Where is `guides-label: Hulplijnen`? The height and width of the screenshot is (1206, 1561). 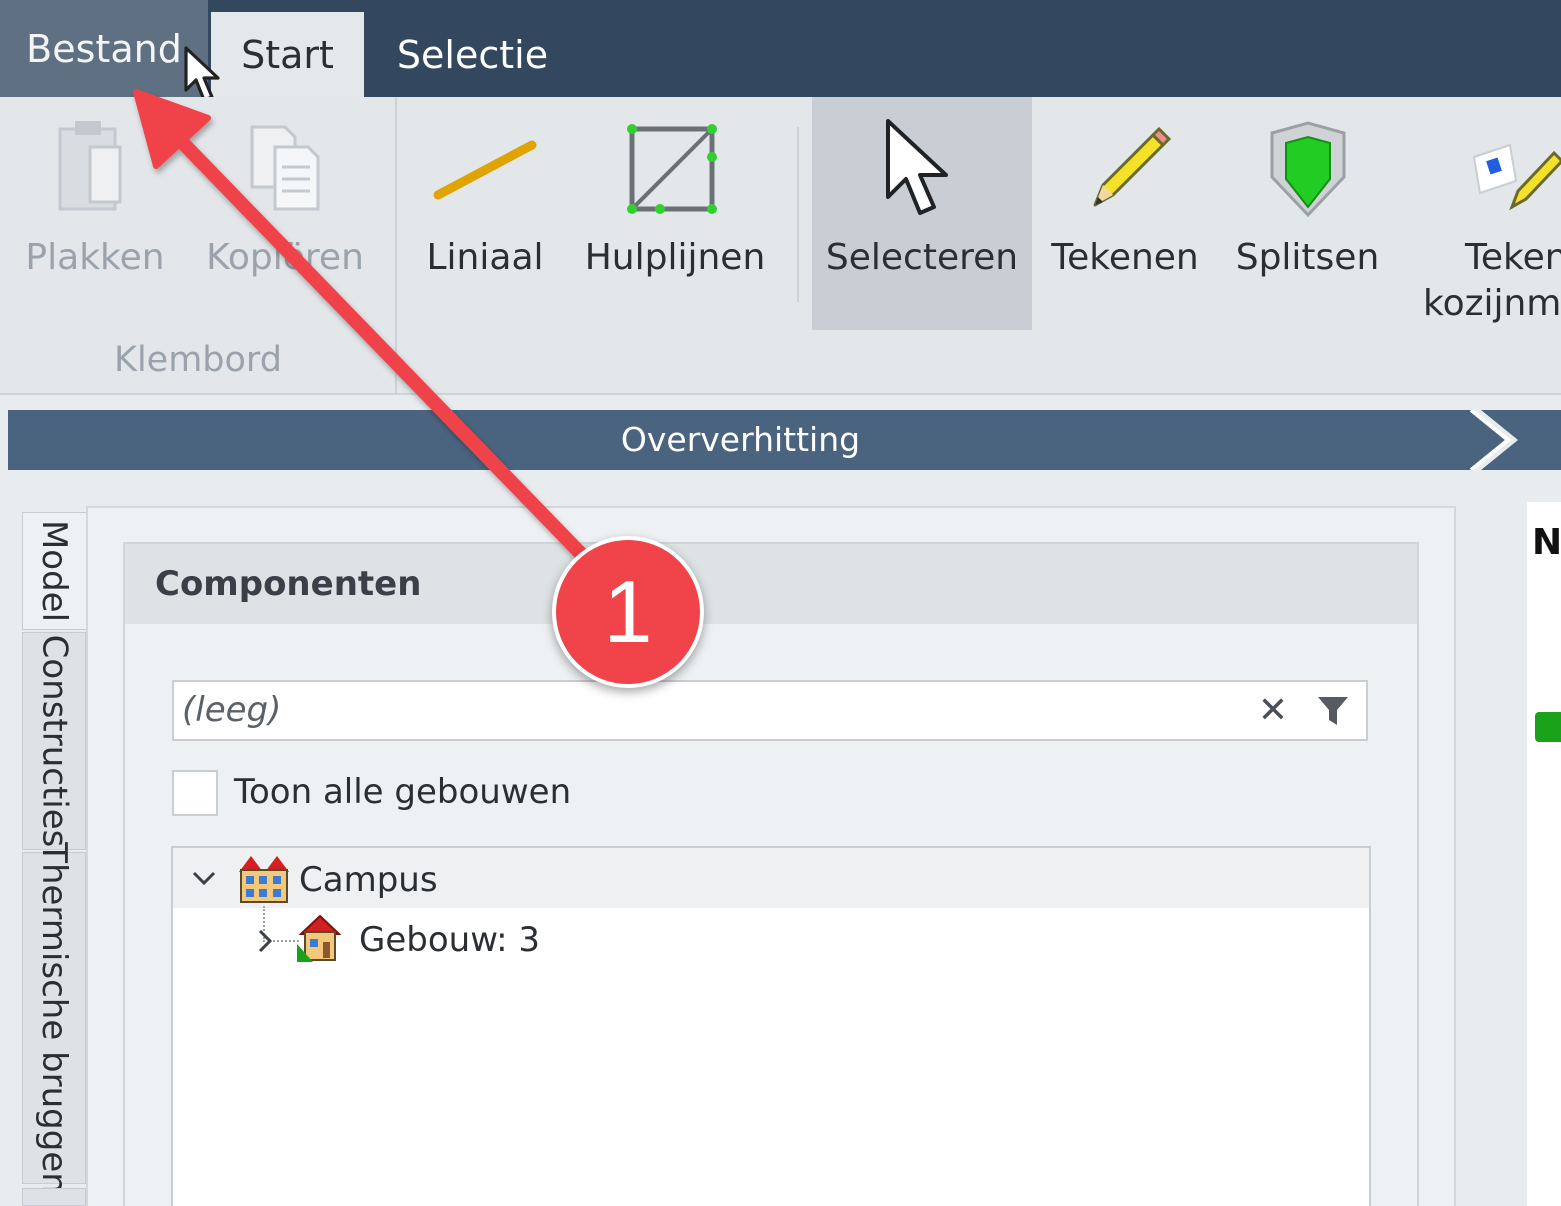 guides-label: Hulplijnen is located at coordinates (675, 257).